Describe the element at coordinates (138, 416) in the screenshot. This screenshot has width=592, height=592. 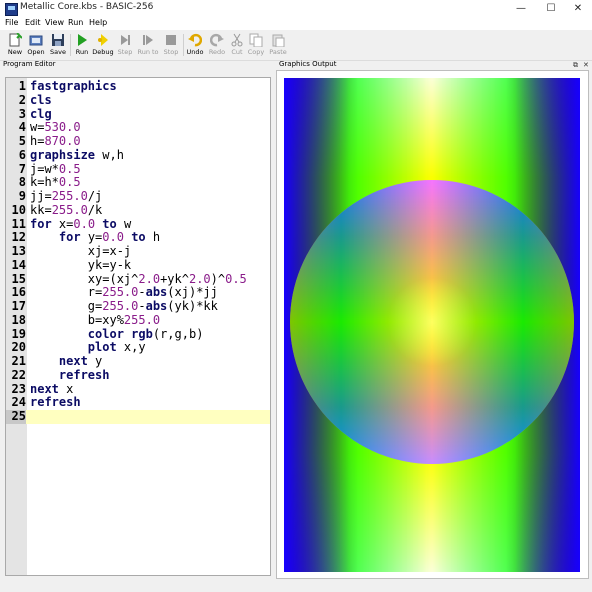
I see `current-code-line: 25` at that location.